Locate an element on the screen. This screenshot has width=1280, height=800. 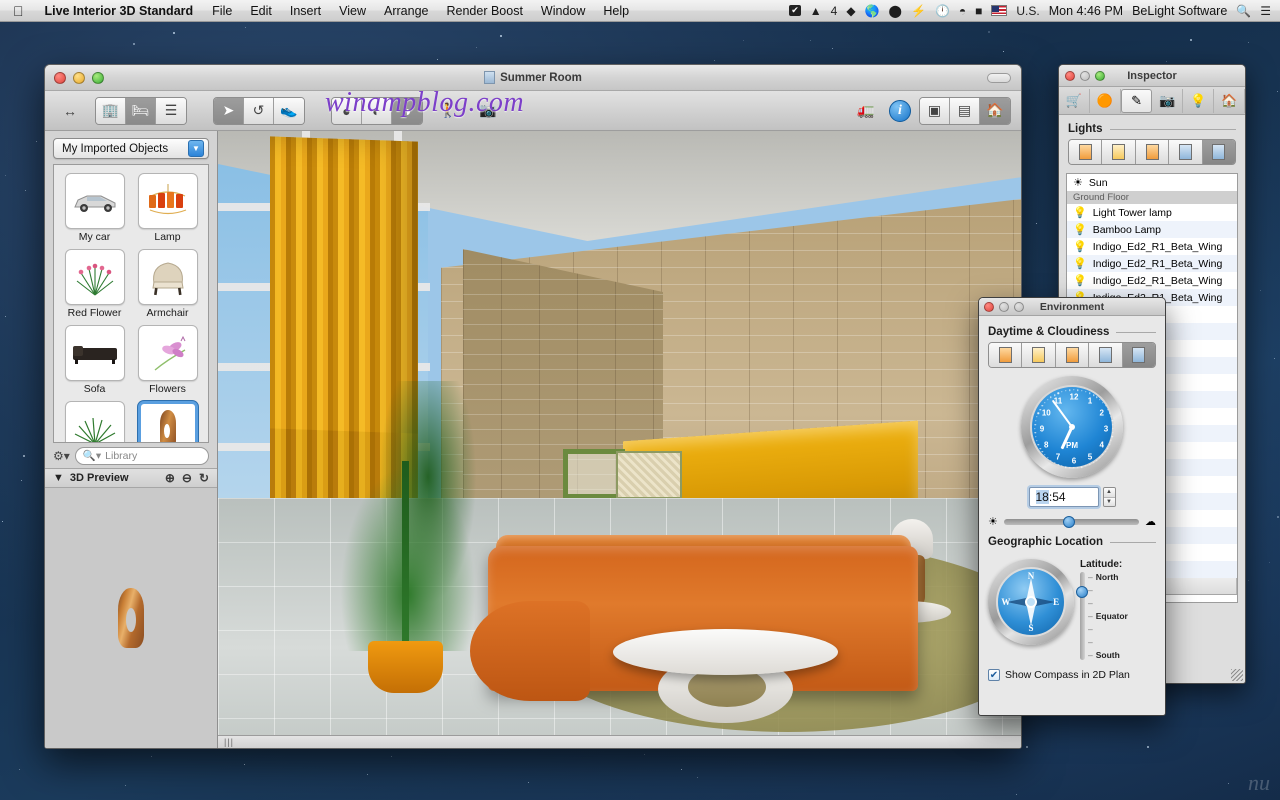
preview-header: ▼ 3D Preview ⊕ ⊖ ↻ is located at coordinates (131, 477).